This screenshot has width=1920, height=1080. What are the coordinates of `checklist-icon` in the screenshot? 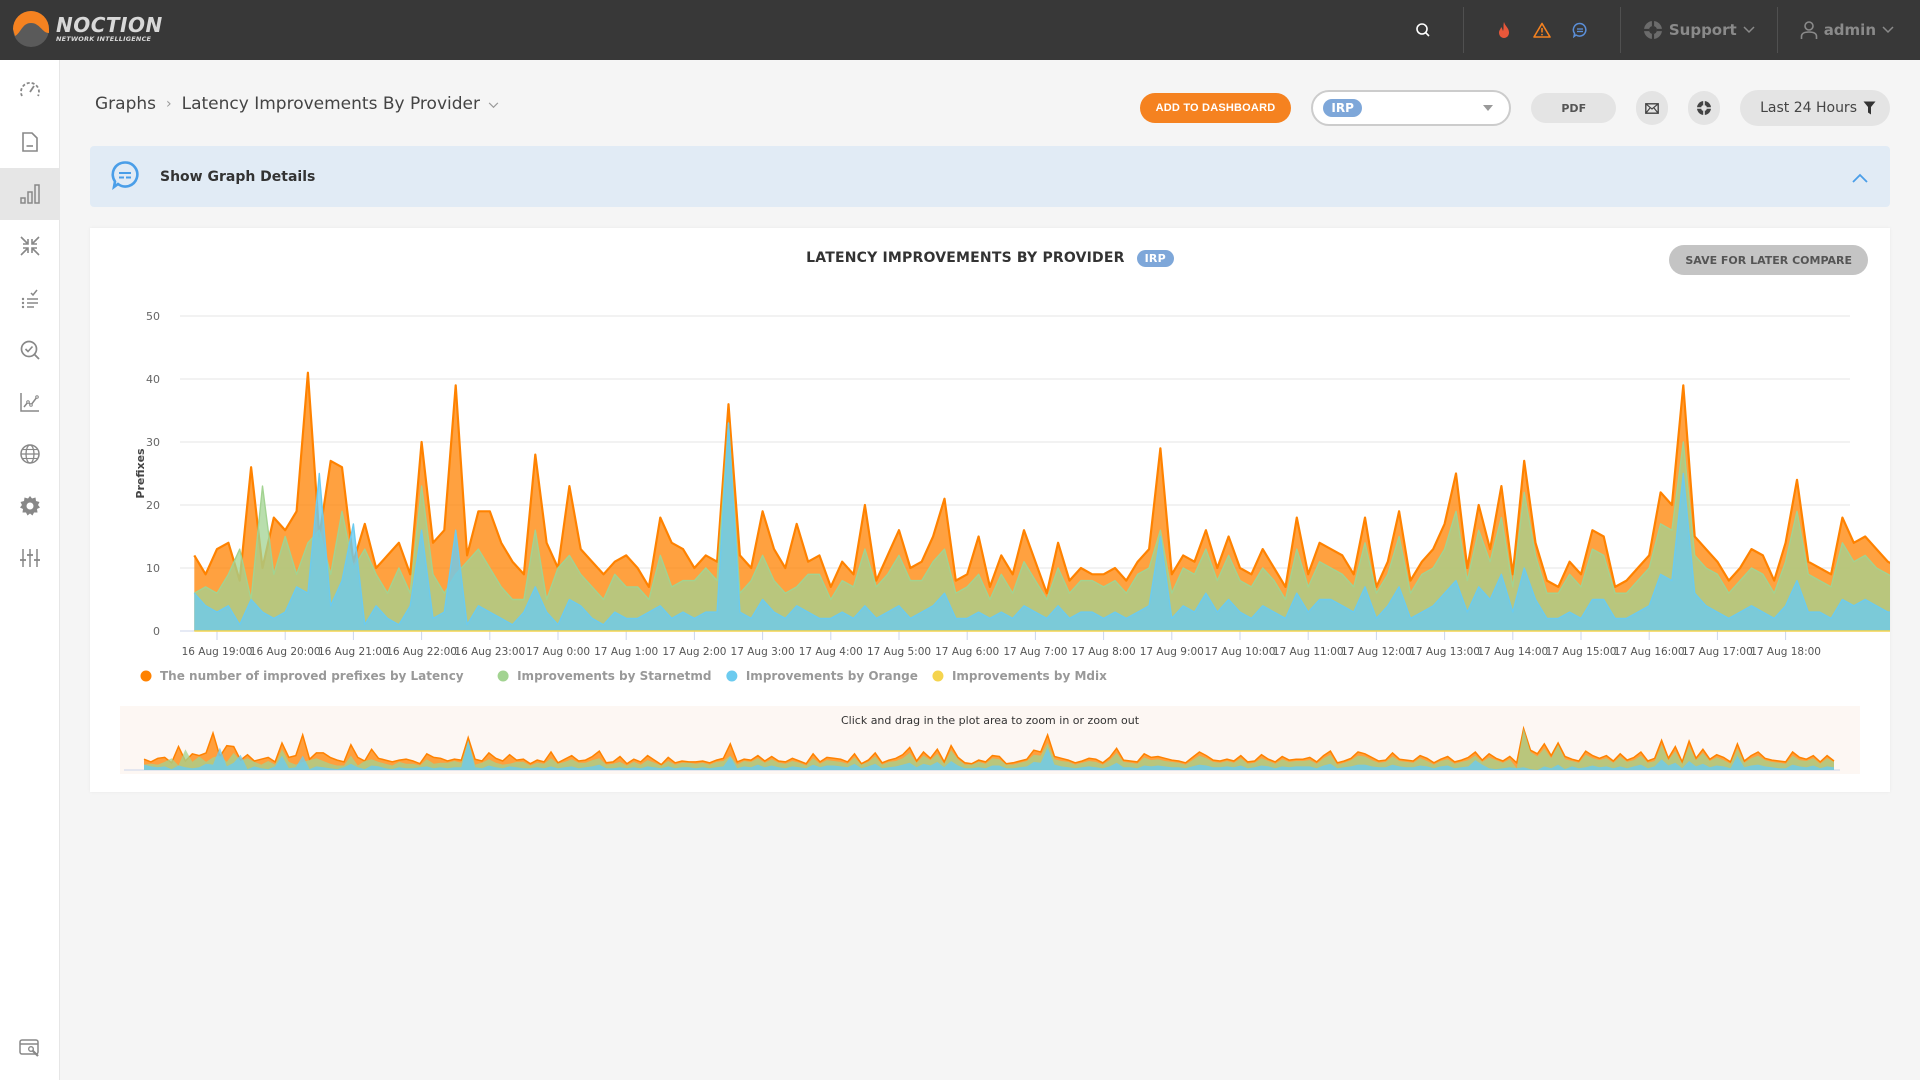 It's located at (29, 299).